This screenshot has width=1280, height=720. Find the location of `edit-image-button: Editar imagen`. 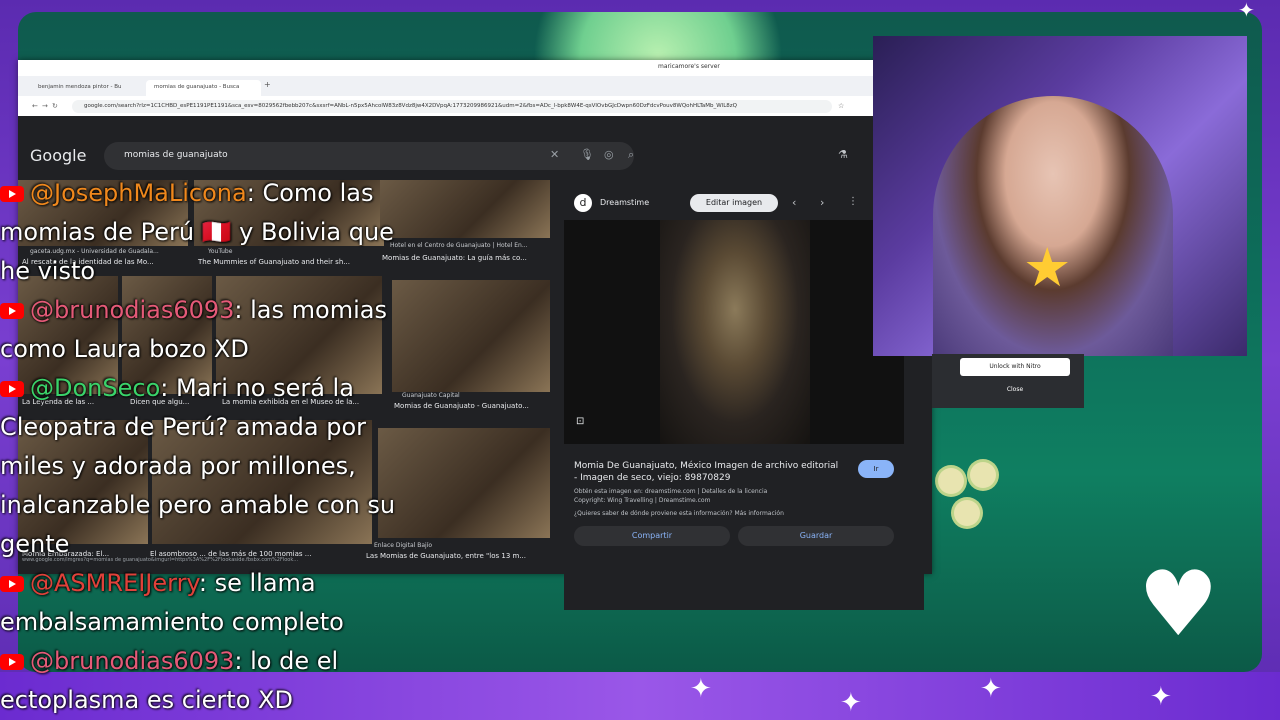

edit-image-button: Editar imagen is located at coordinates (734, 203).